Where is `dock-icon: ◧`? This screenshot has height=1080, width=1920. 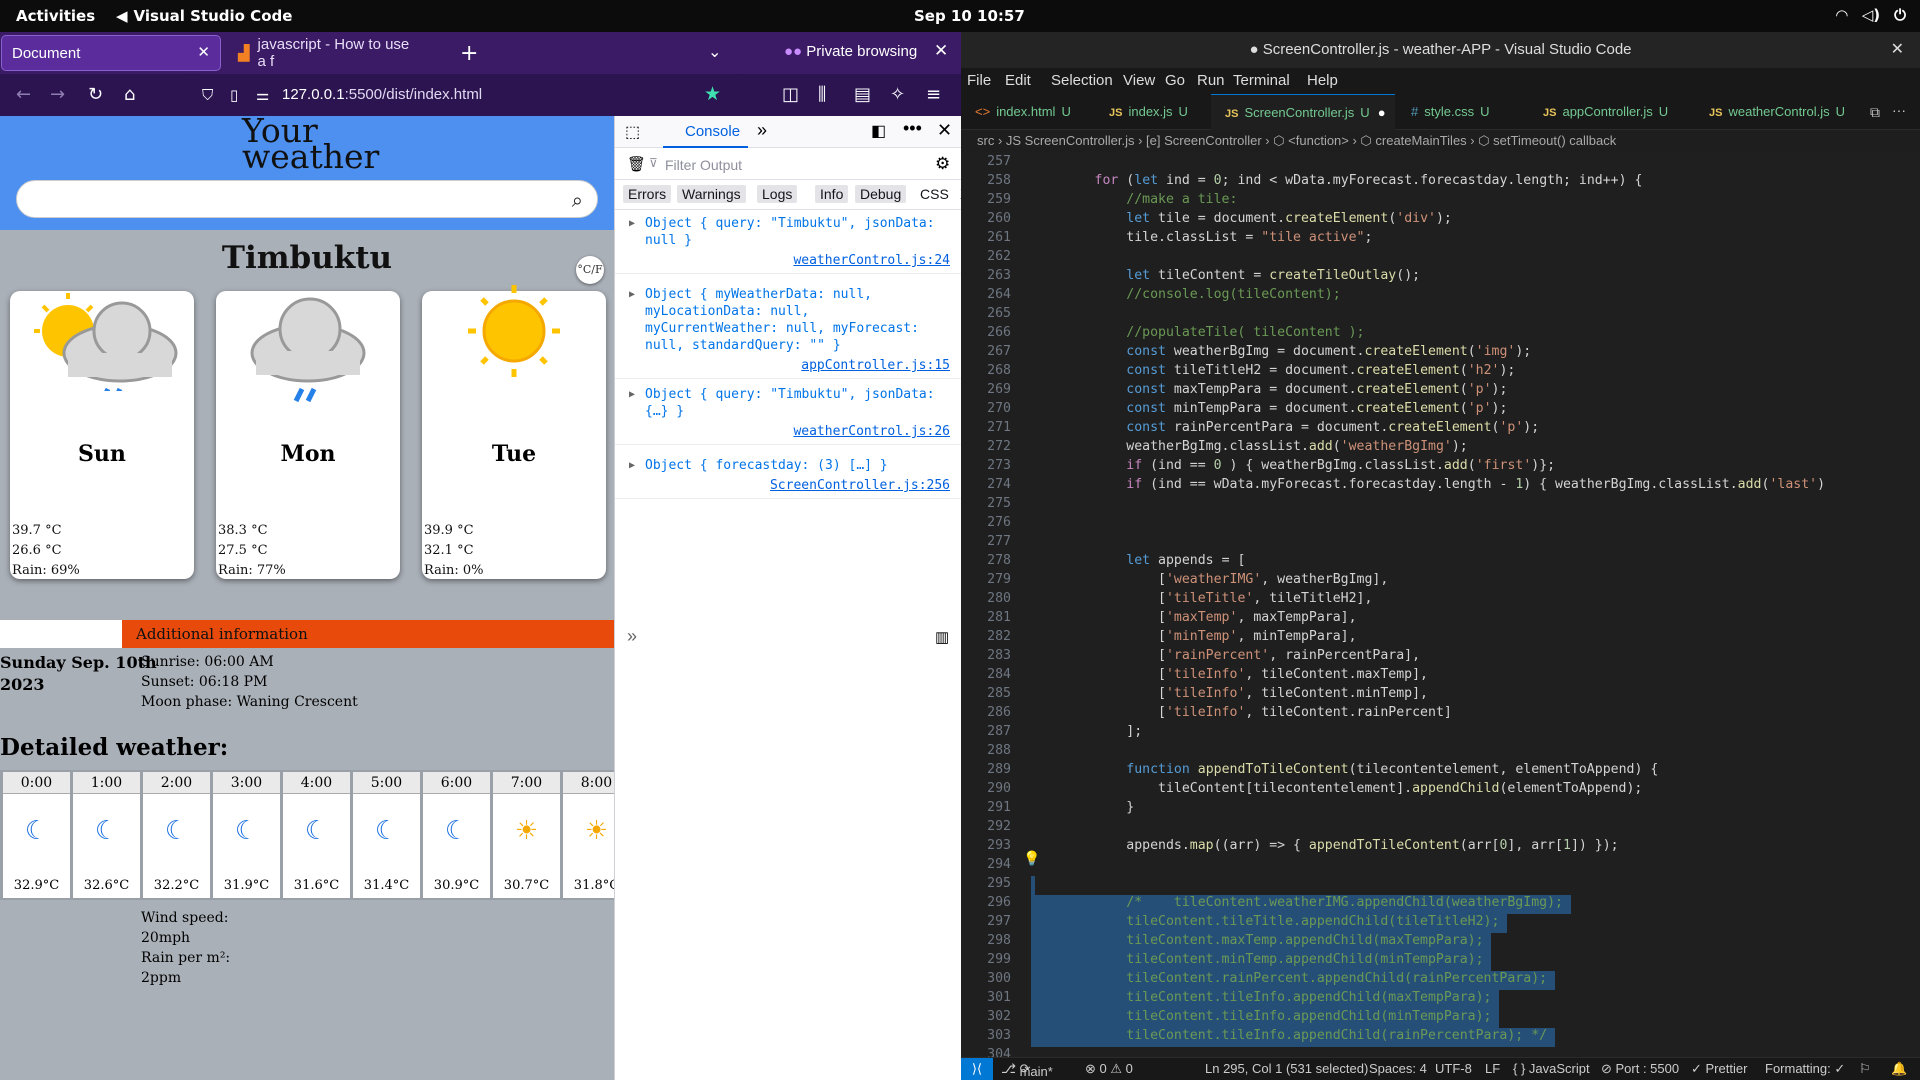 dock-icon: ◧ is located at coordinates (878, 131).